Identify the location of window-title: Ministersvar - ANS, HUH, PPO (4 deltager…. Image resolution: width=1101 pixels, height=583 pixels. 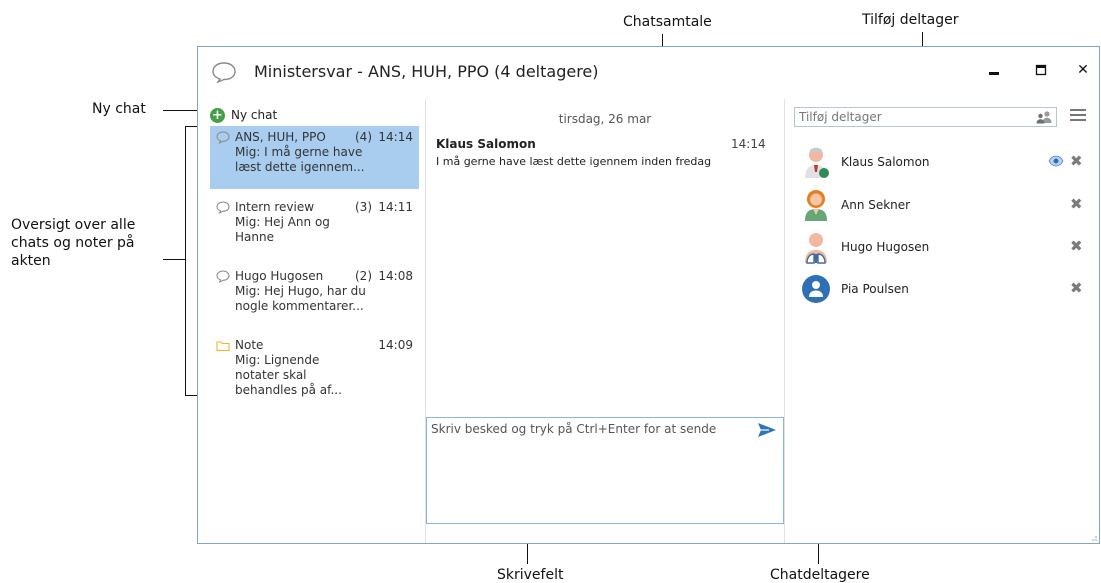
(426, 71).